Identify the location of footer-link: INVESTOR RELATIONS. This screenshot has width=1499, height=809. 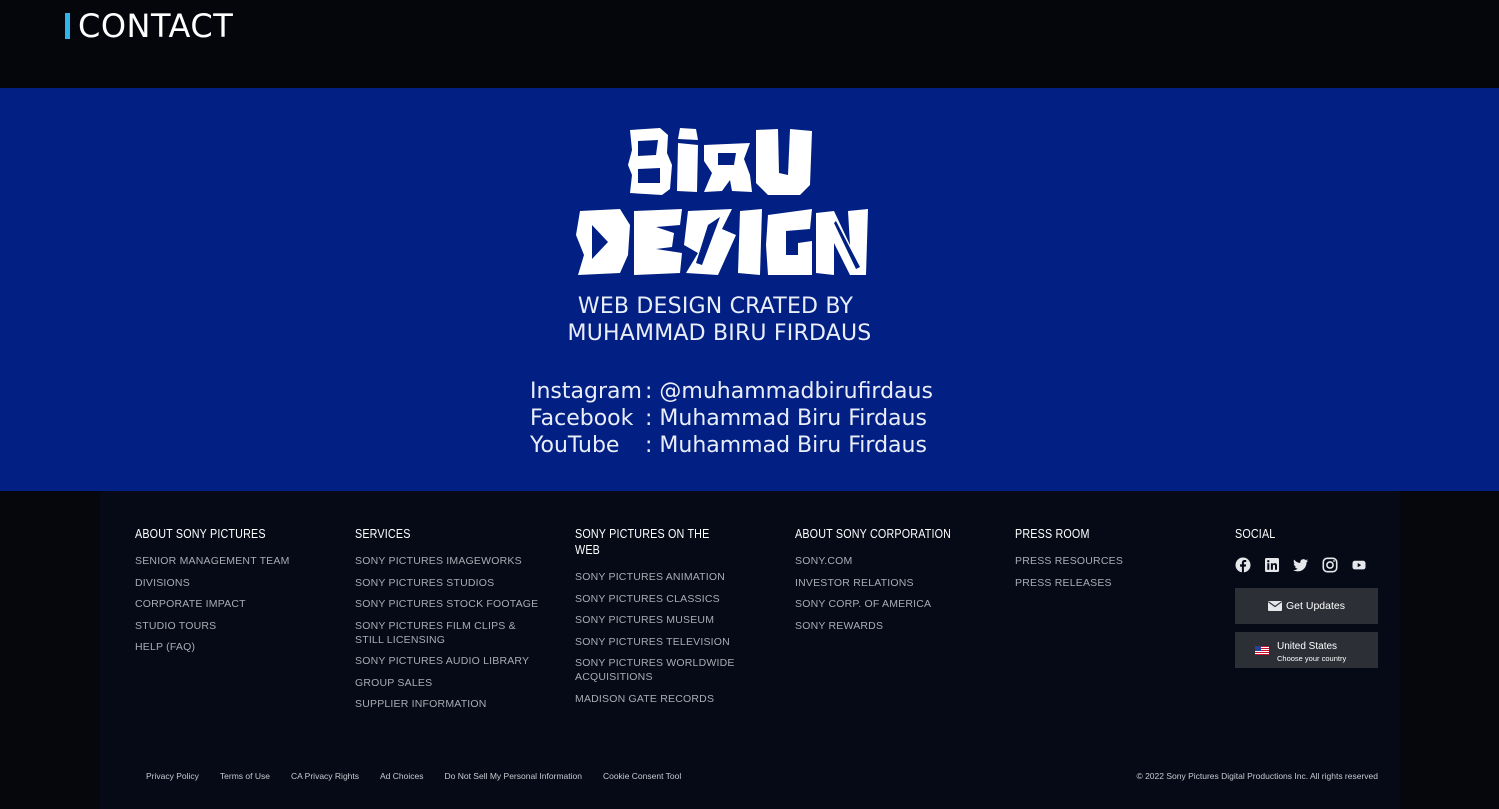
(890, 583).